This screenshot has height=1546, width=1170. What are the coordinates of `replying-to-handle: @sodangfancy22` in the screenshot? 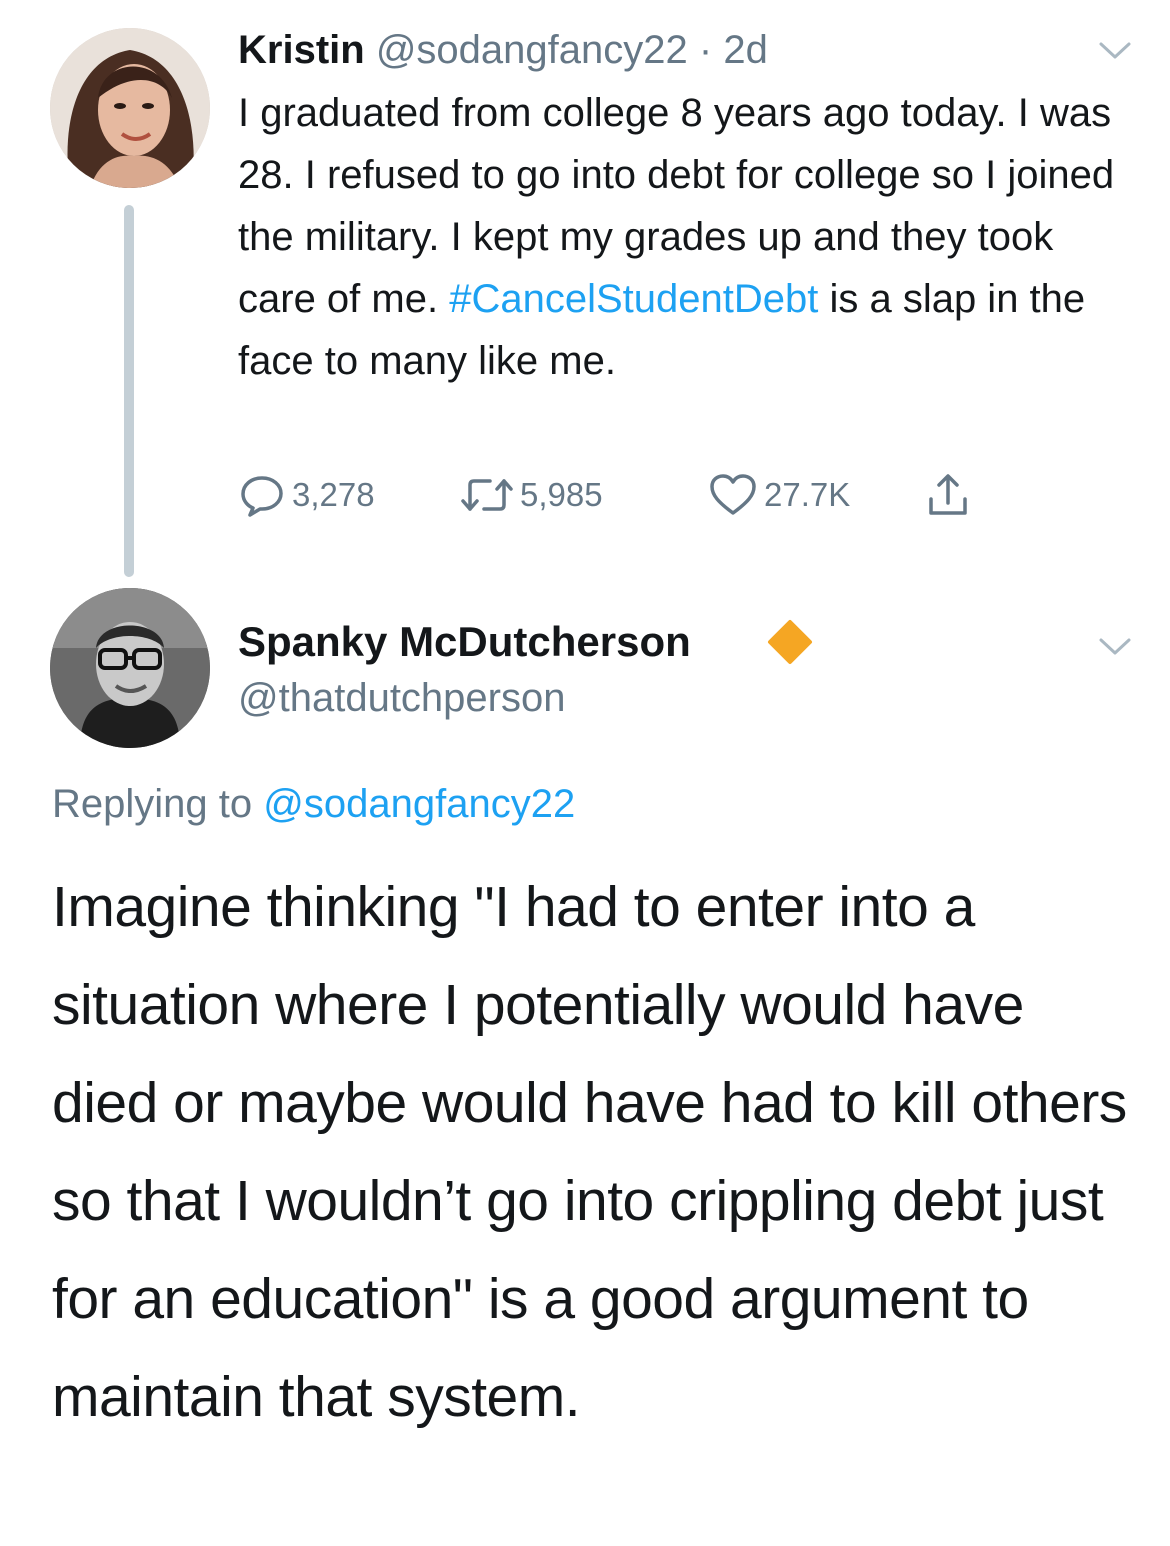 It's located at (419, 804).